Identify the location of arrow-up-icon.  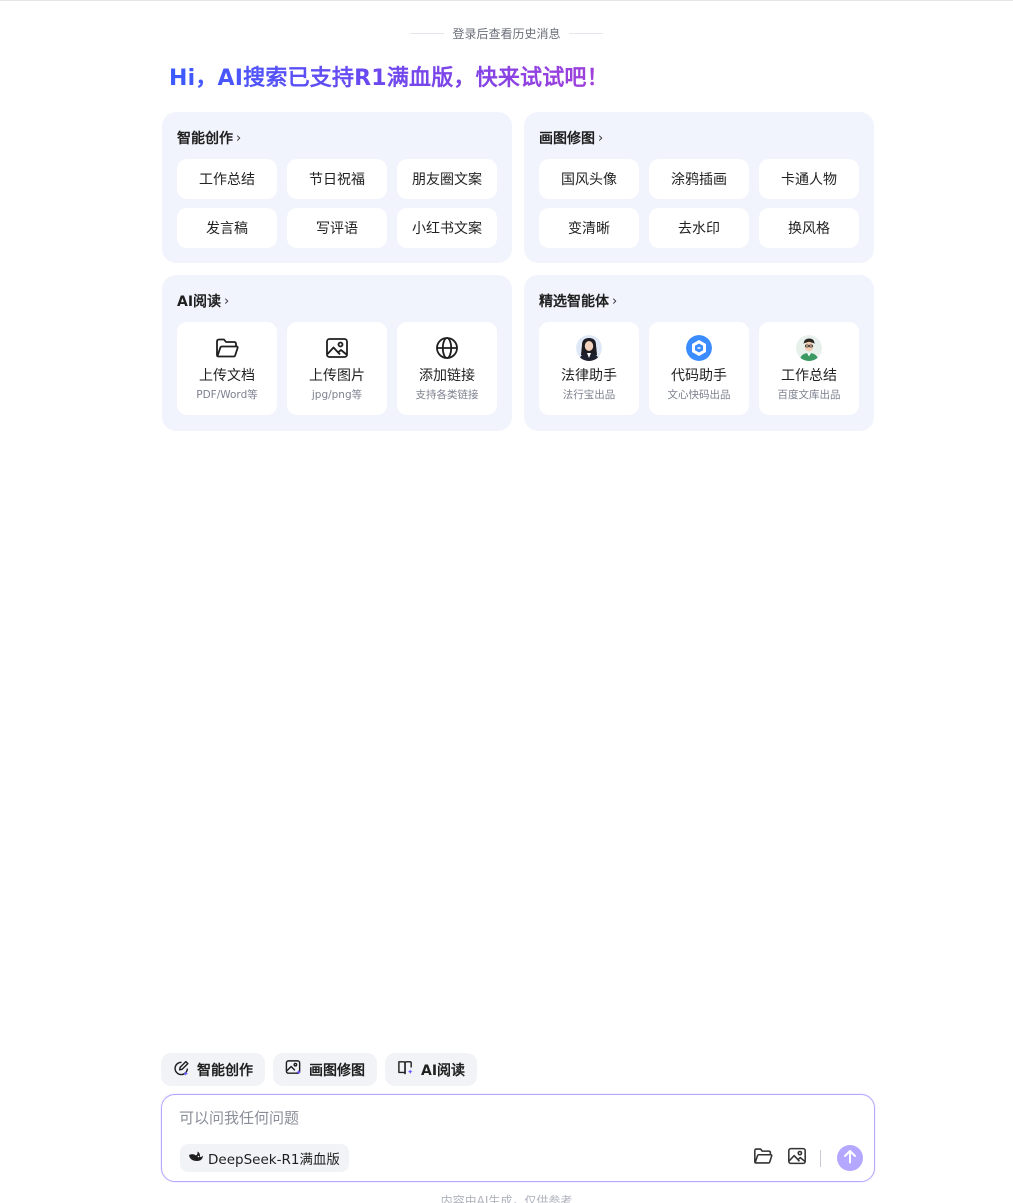
(850, 1158).